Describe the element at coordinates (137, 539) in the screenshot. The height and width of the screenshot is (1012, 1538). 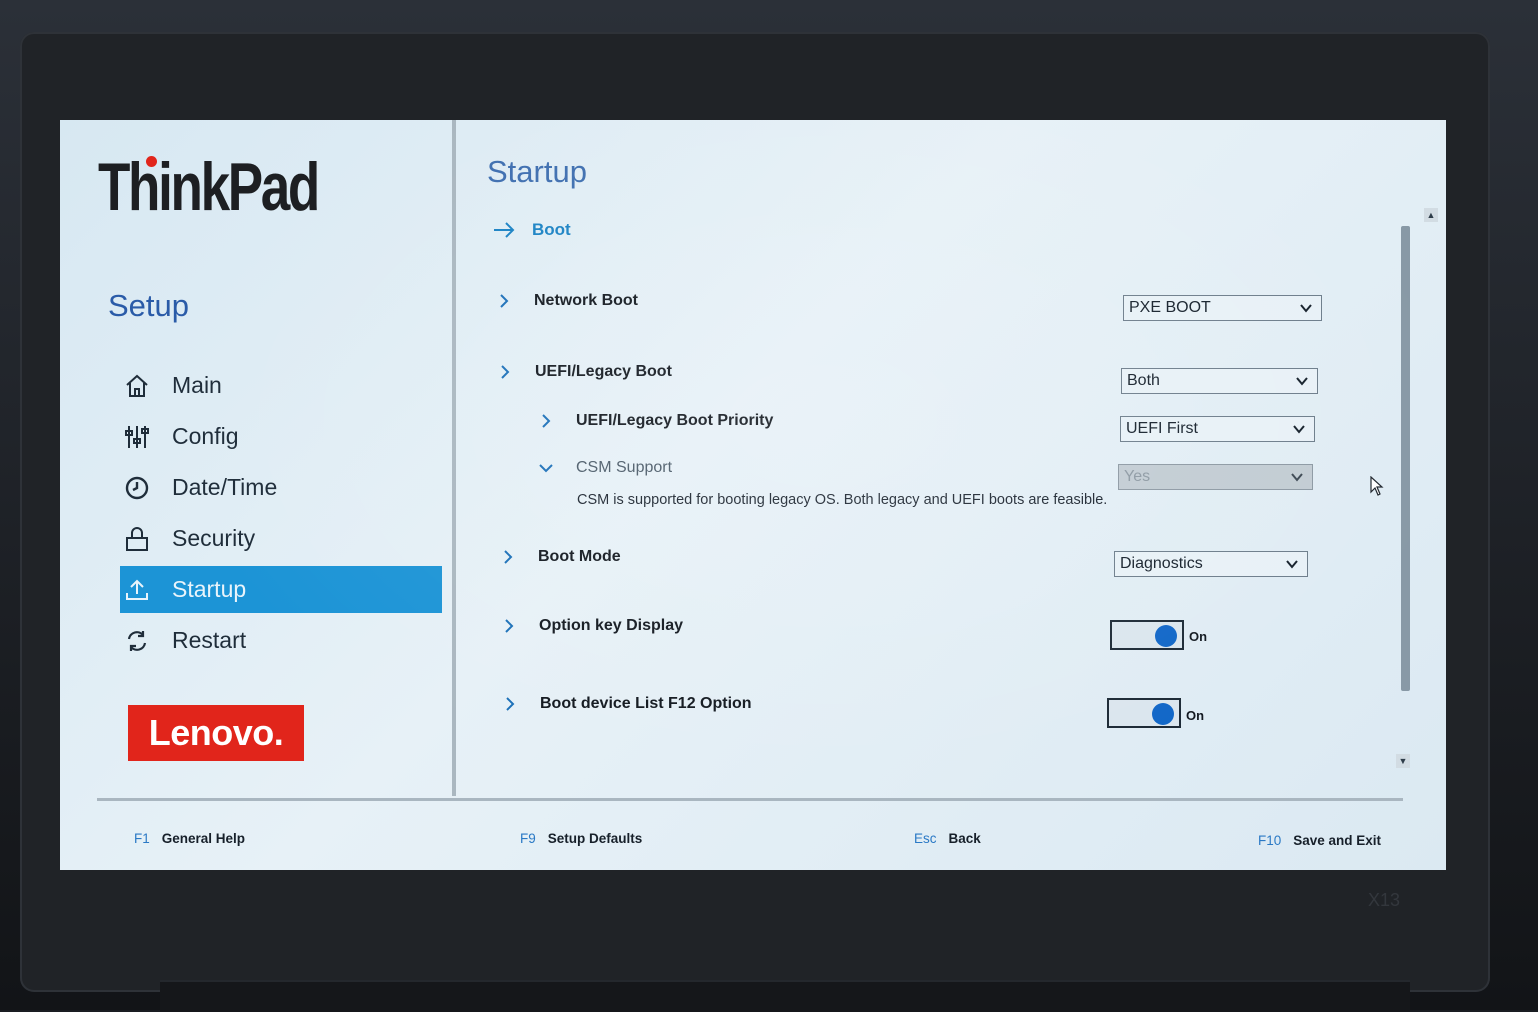
I see `lock-icon` at that location.